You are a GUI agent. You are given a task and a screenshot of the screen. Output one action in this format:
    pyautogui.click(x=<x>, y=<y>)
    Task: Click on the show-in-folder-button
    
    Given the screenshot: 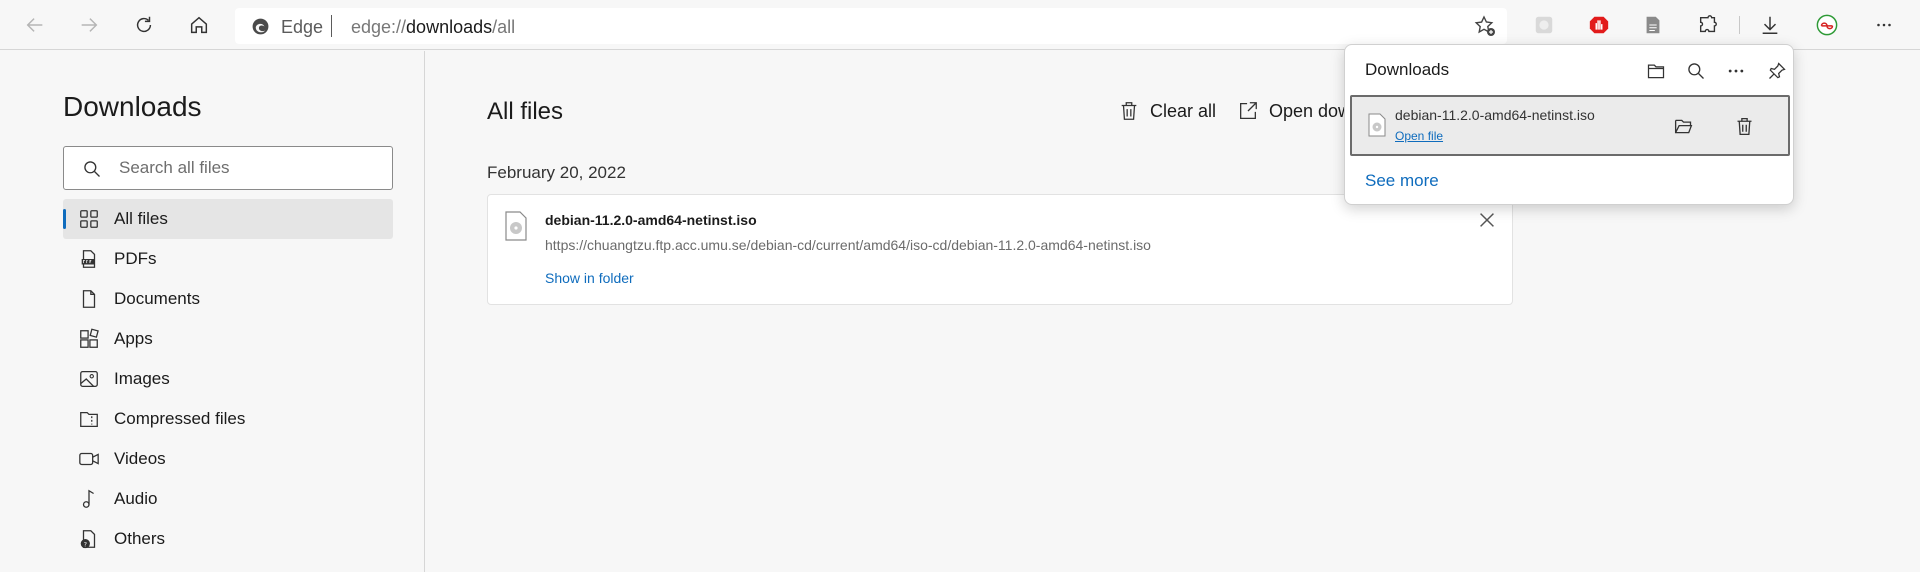 What is the action you would take?
    pyautogui.click(x=1683, y=126)
    